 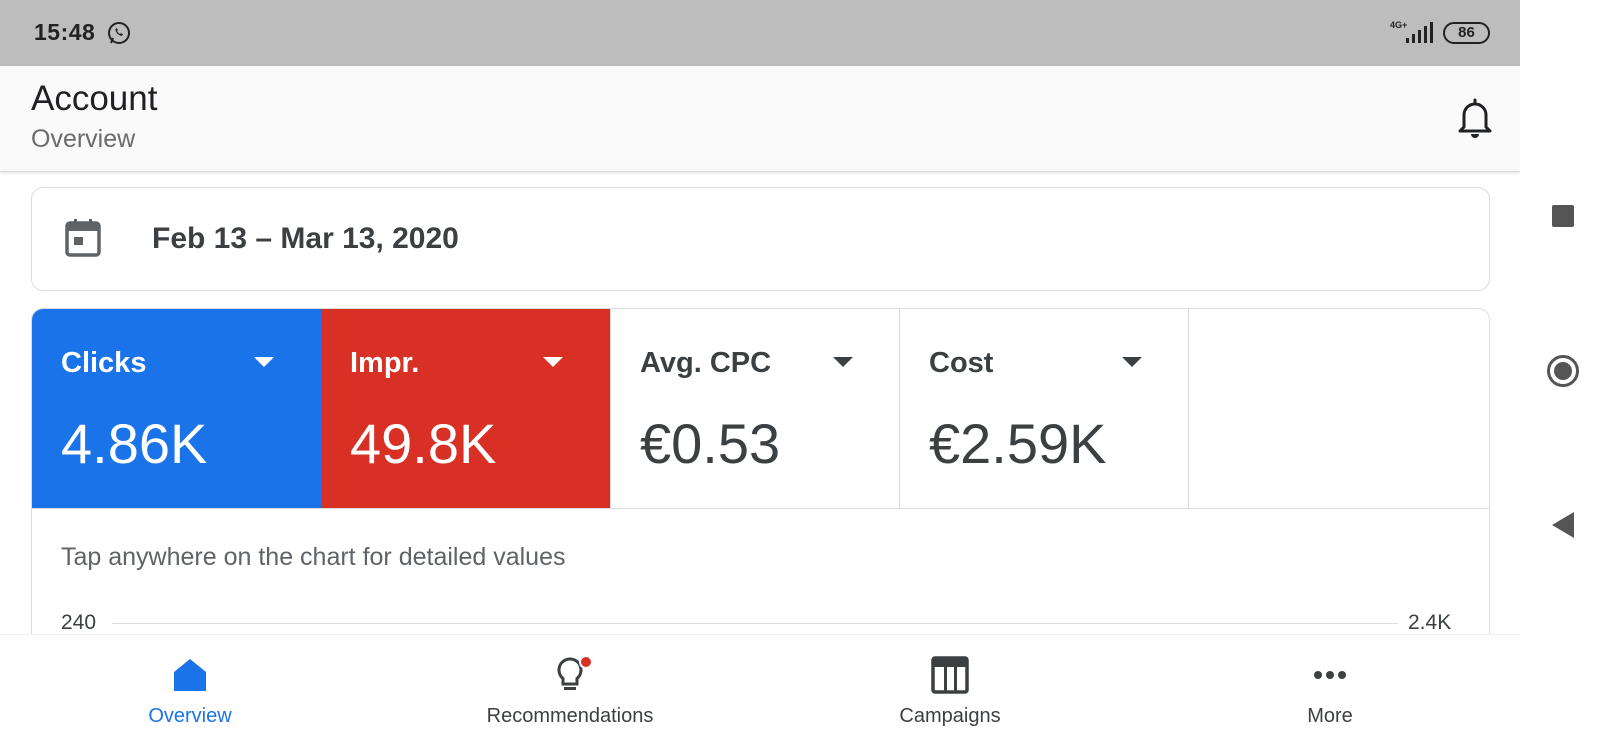 What do you see at coordinates (760, 119) in the screenshot?
I see `app-header: Account Overview` at bounding box center [760, 119].